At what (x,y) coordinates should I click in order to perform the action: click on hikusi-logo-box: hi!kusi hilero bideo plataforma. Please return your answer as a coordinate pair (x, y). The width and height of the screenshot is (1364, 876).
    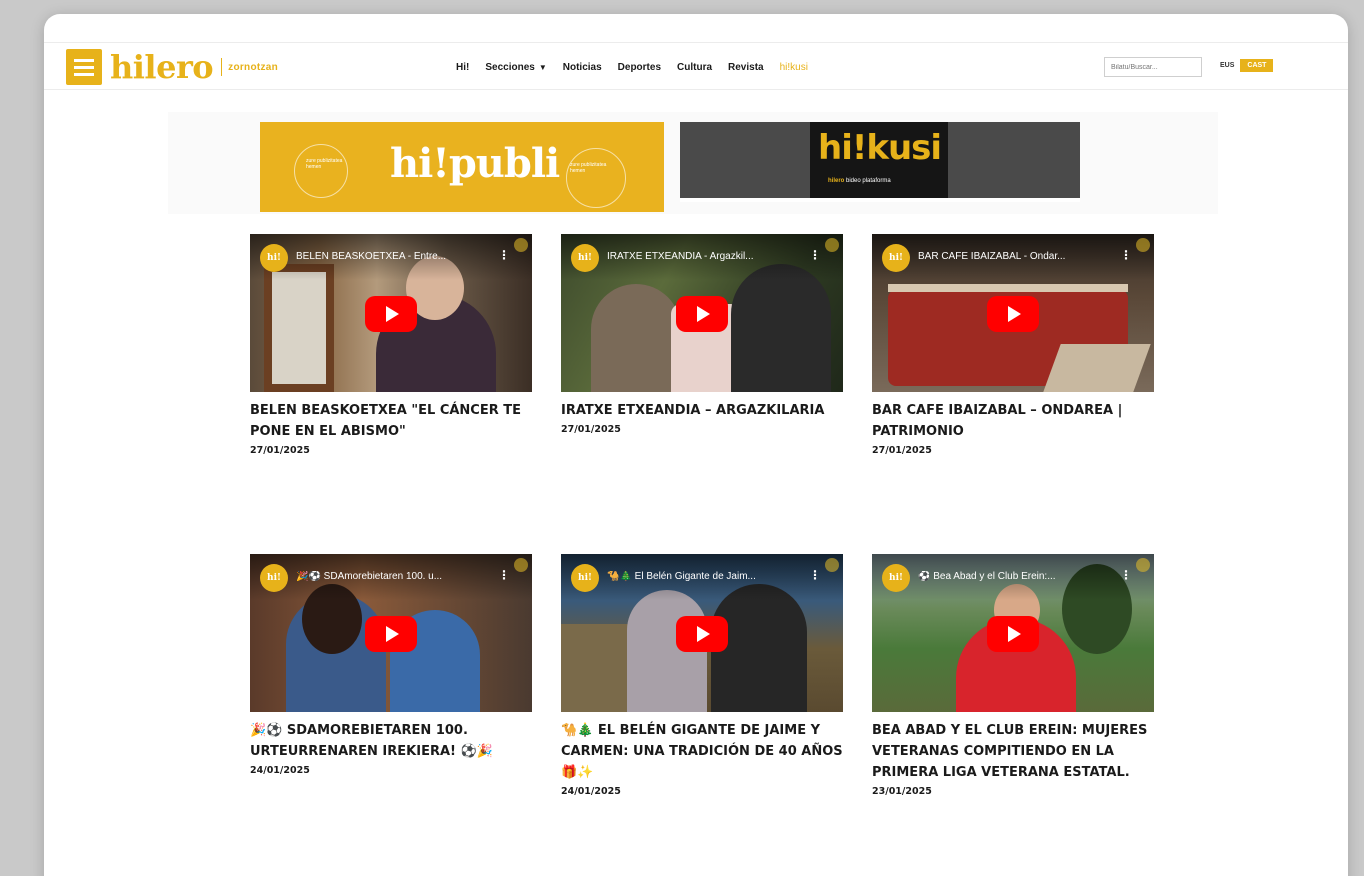
    Looking at the image, I should click on (879, 162).